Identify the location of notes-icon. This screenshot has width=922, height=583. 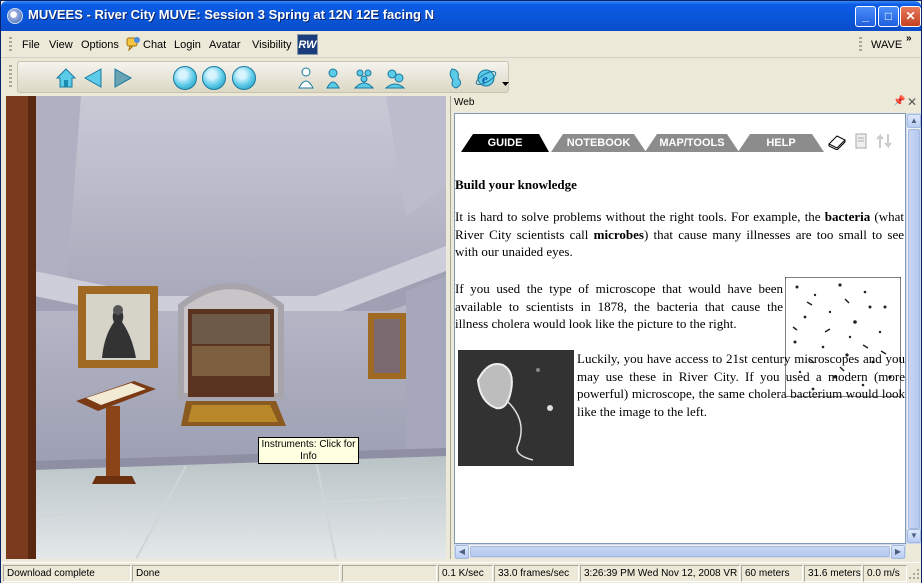
(861, 141).